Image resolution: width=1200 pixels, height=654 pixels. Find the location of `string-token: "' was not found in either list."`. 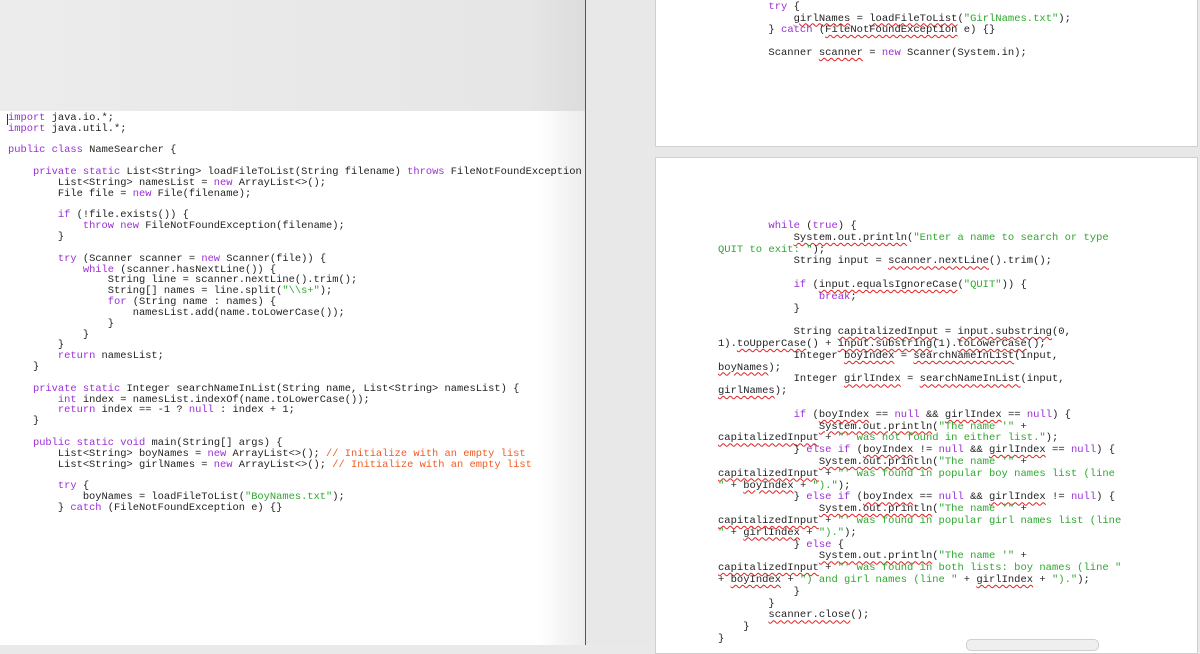

string-token: "' was not found in either list." is located at coordinates (941, 438).